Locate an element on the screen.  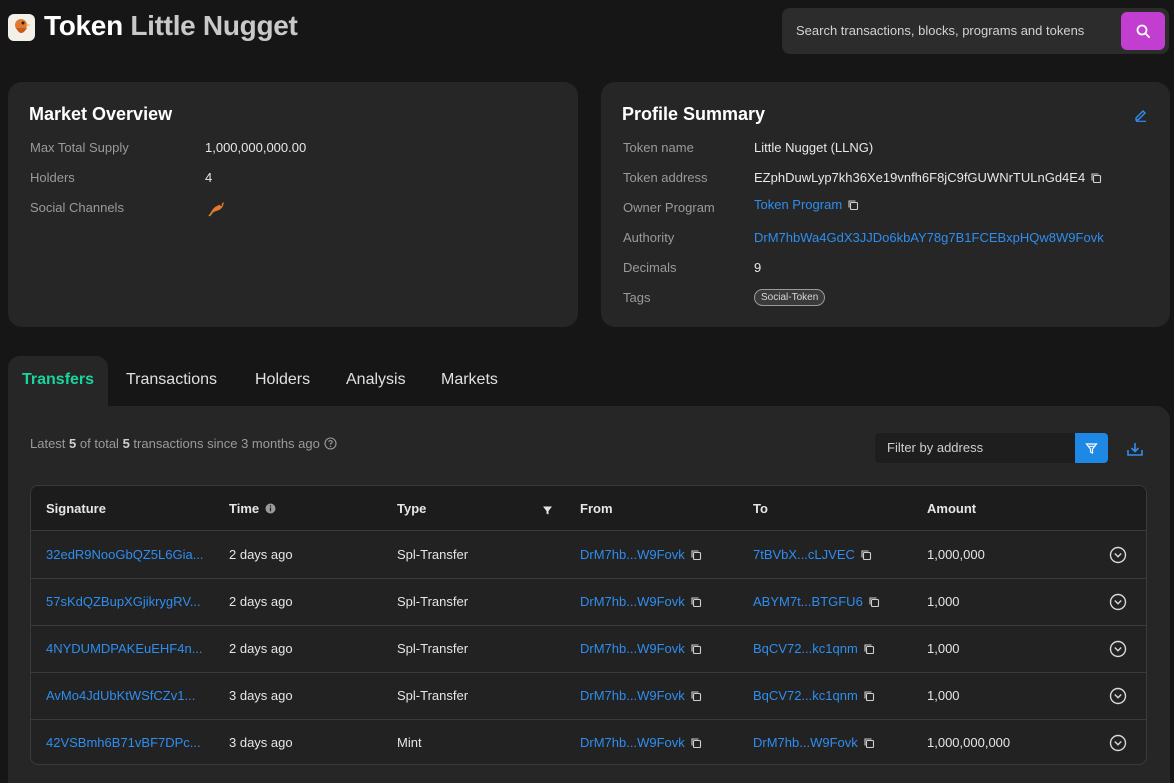
tab-transactions: Transactions is located at coordinates (171, 381).